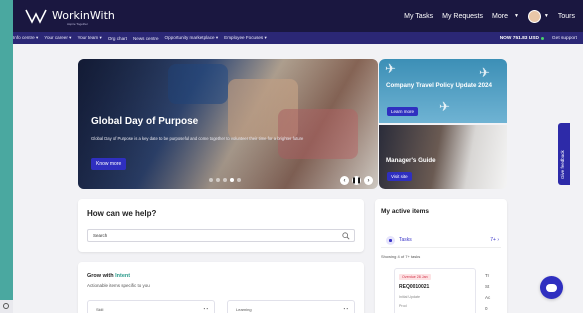  I want to click on learning-card-label: Learning, so click(244, 309).